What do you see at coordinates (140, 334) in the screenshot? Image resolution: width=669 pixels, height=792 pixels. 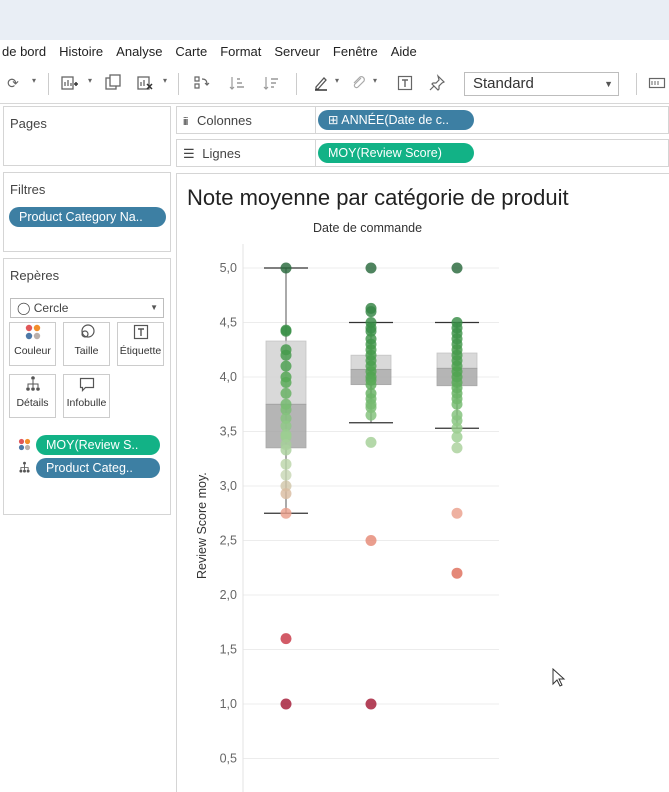 I see `label-icon` at bounding box center [140, 334].